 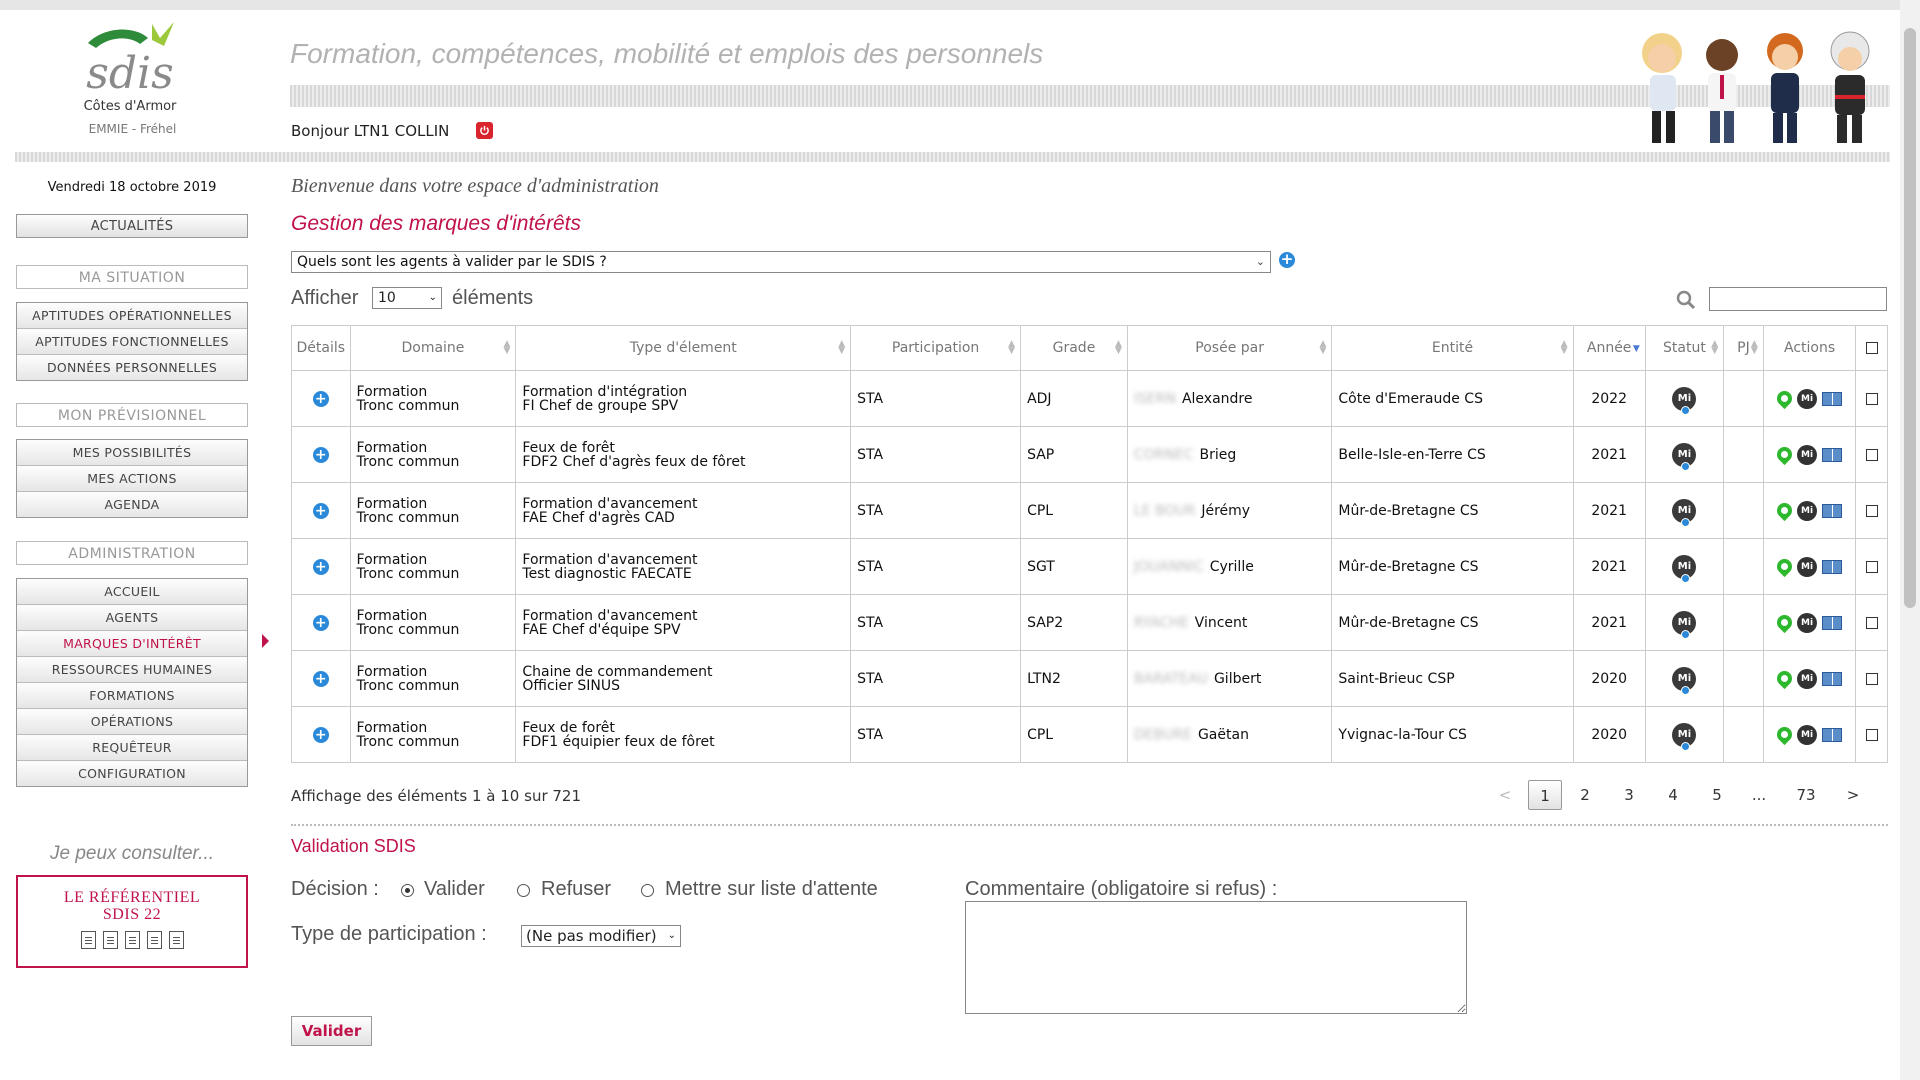 I want to click on col-pj: PJ ▲ ▼, so click(x=1743, y=348).